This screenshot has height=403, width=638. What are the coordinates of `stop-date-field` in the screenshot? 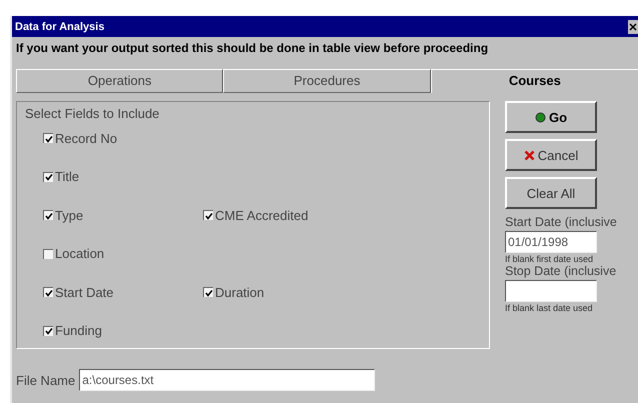 It's located at (551, 291).